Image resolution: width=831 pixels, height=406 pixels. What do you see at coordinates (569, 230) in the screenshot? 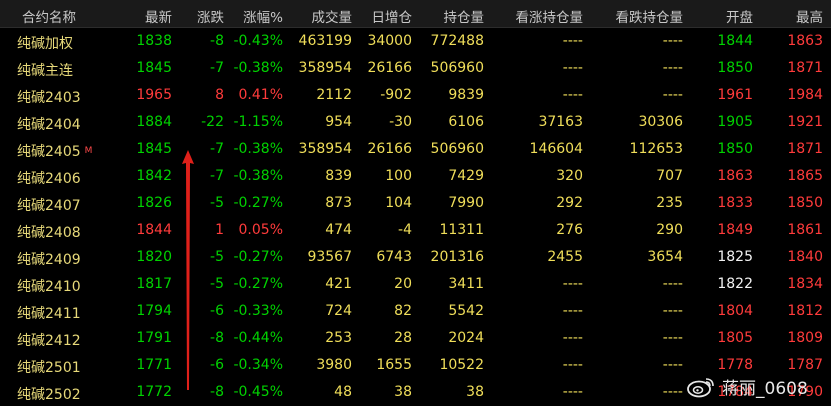
I see `cell-call-oi: 276` at bounding box center [569, 230].